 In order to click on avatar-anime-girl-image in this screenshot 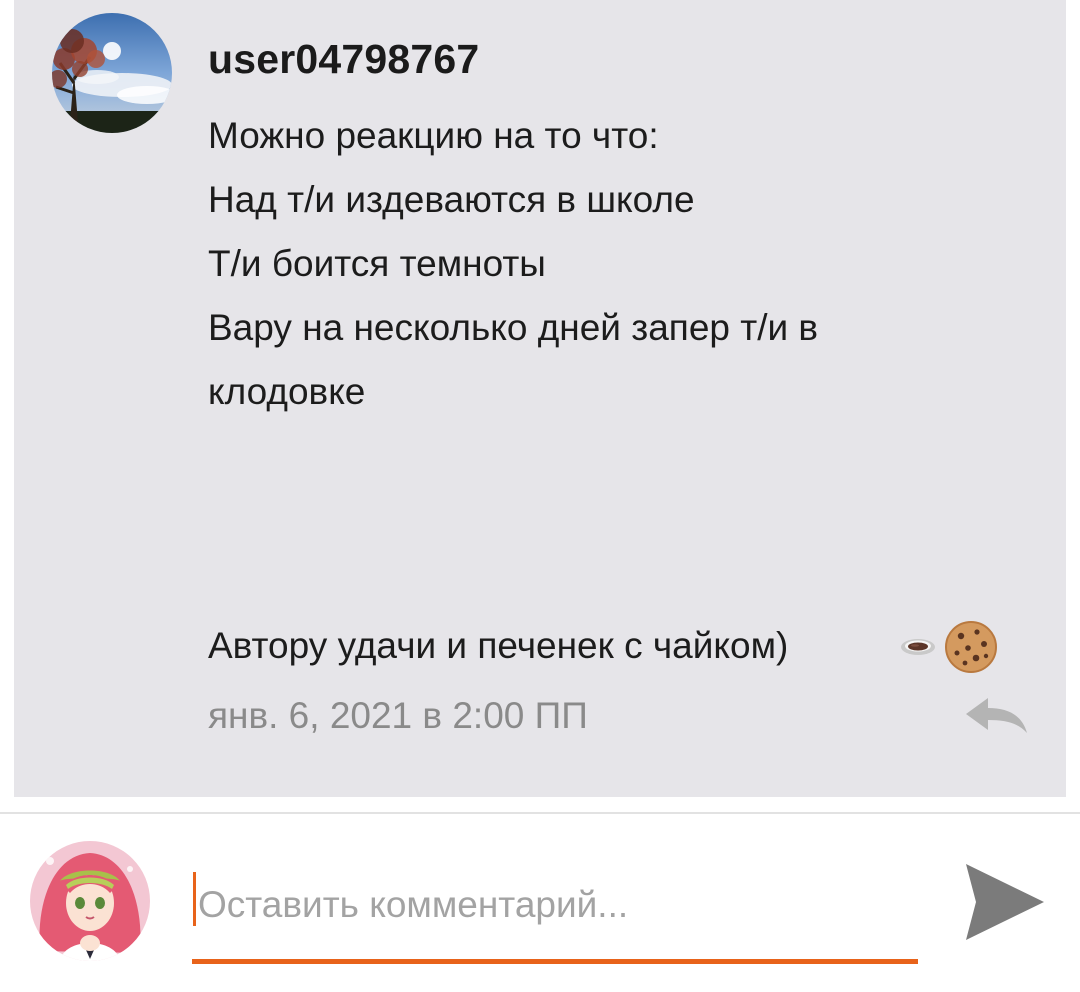, I will do `click(90, 901)`.